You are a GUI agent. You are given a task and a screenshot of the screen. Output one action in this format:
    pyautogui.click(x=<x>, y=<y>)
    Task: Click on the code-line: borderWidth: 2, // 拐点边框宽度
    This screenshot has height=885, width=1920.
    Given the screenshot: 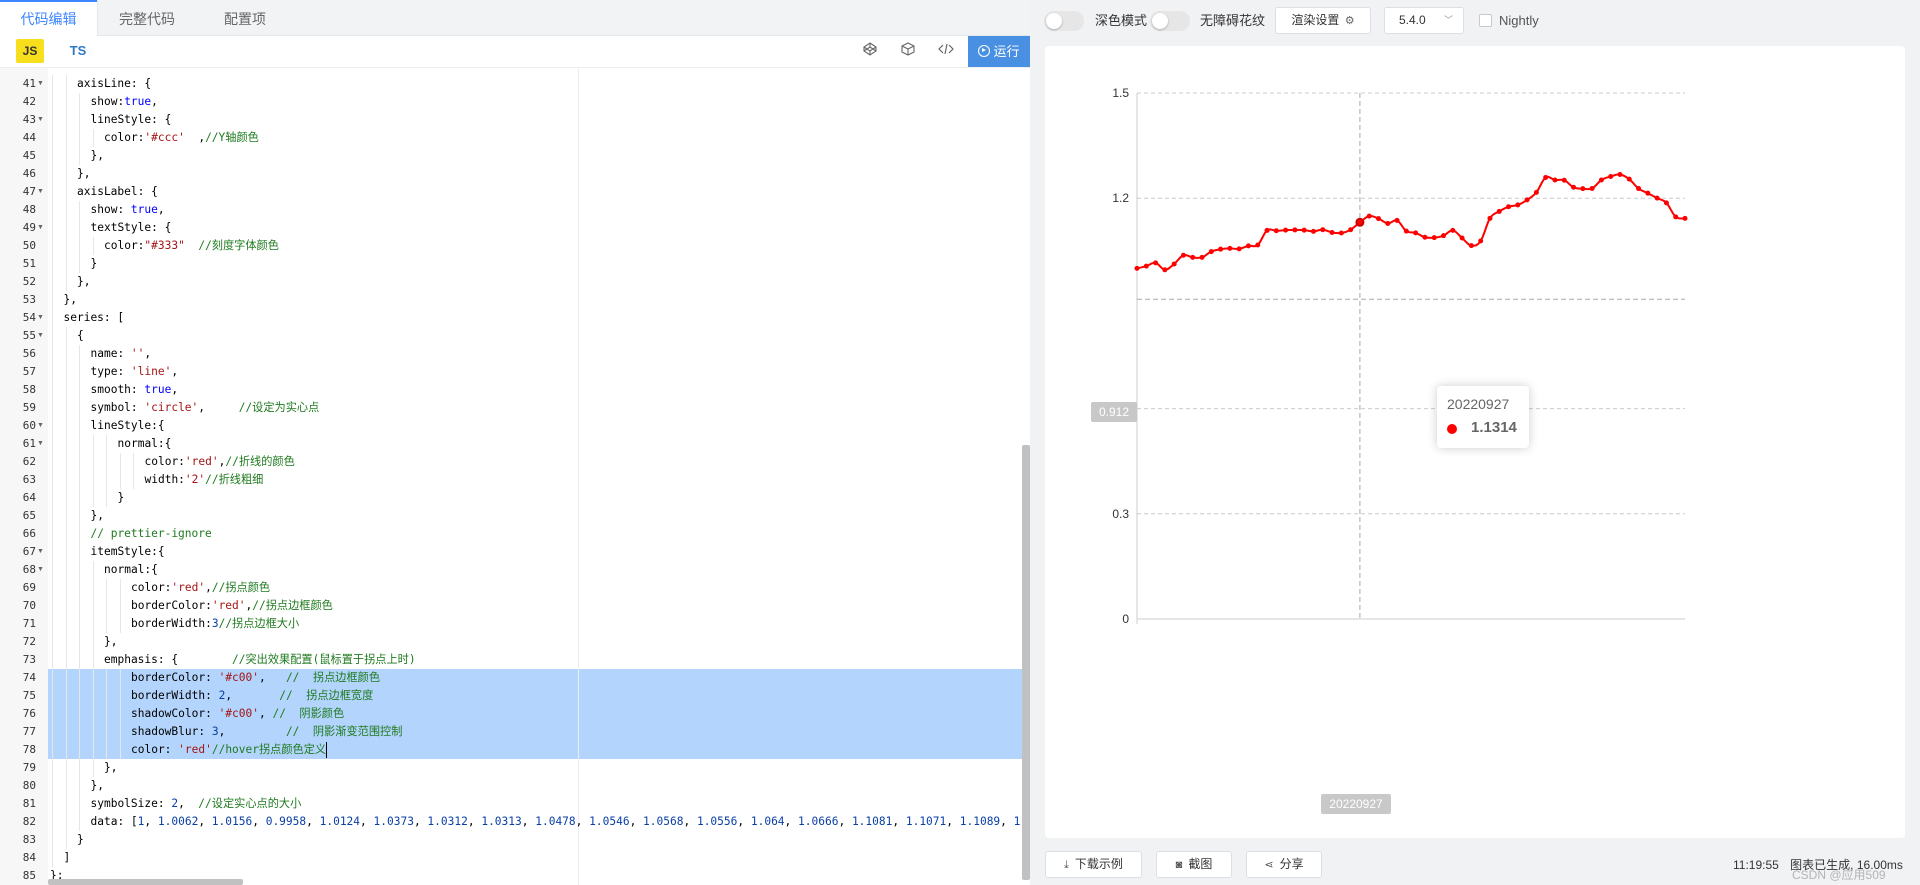 What is the action you would take?
    pyautogui.click(x=252, y=696)
    